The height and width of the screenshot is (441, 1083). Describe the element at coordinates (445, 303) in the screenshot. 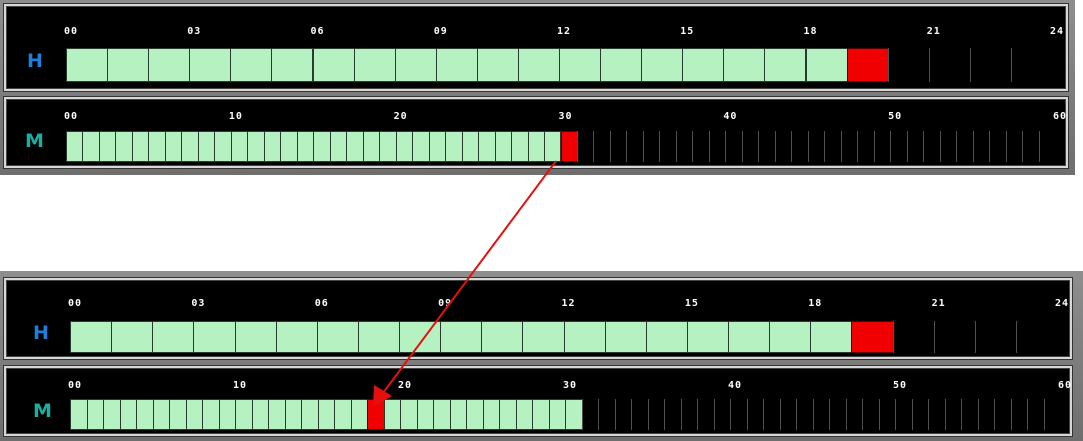

I see `tick-label: 09` at that location.